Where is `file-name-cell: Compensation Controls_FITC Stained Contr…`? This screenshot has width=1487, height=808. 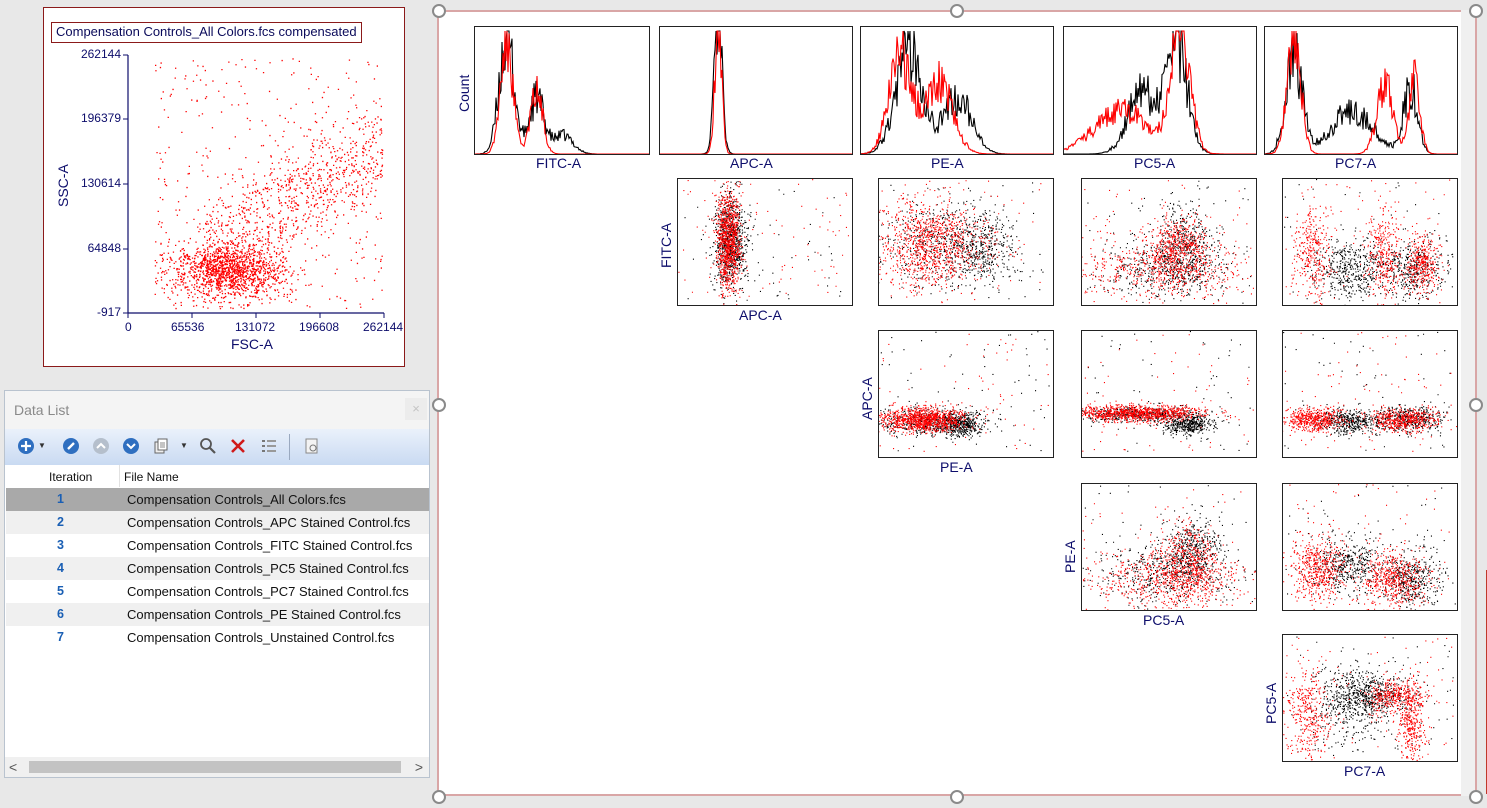 file-name-cell: Compensation Controls_FITC Stained Contr… is located at coordinates (270, 545).